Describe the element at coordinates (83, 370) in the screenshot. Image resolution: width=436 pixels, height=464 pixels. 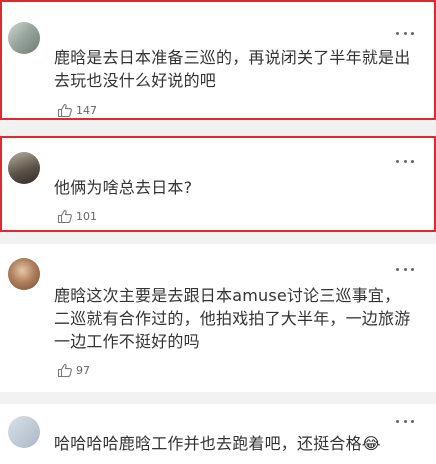
I see `like-count: 97` at that location.